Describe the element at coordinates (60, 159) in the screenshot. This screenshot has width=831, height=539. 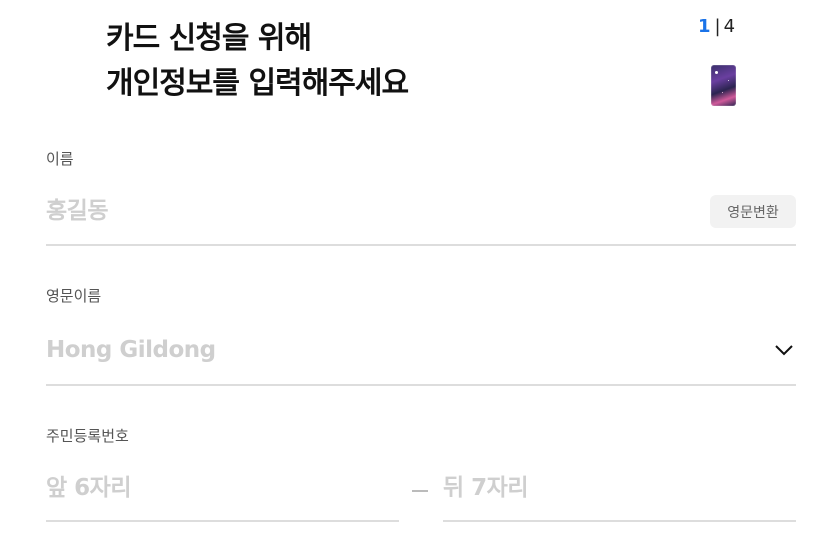
I see `name-label: 이름` at that location.